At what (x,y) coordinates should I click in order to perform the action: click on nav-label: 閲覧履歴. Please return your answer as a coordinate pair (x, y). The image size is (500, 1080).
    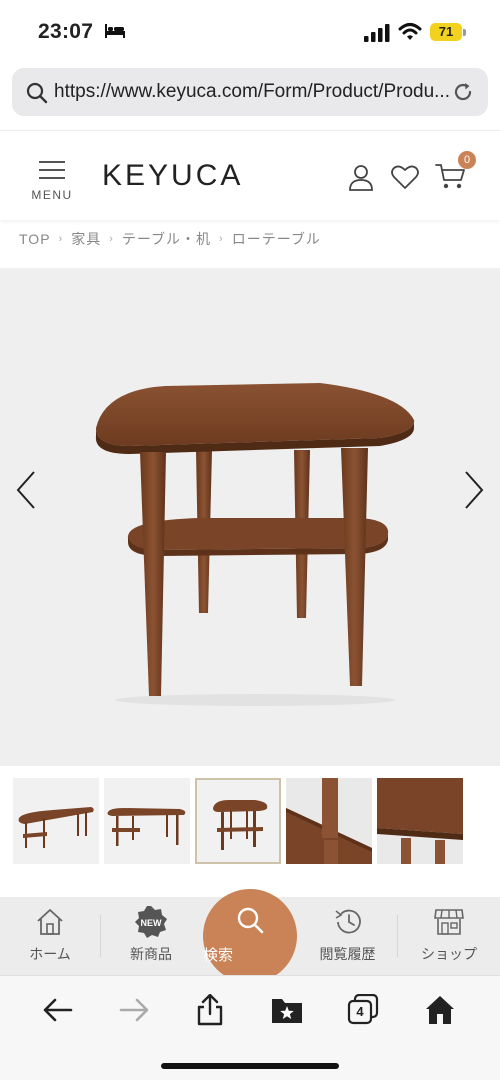
    Looking at the image, I should click on (347, 954).